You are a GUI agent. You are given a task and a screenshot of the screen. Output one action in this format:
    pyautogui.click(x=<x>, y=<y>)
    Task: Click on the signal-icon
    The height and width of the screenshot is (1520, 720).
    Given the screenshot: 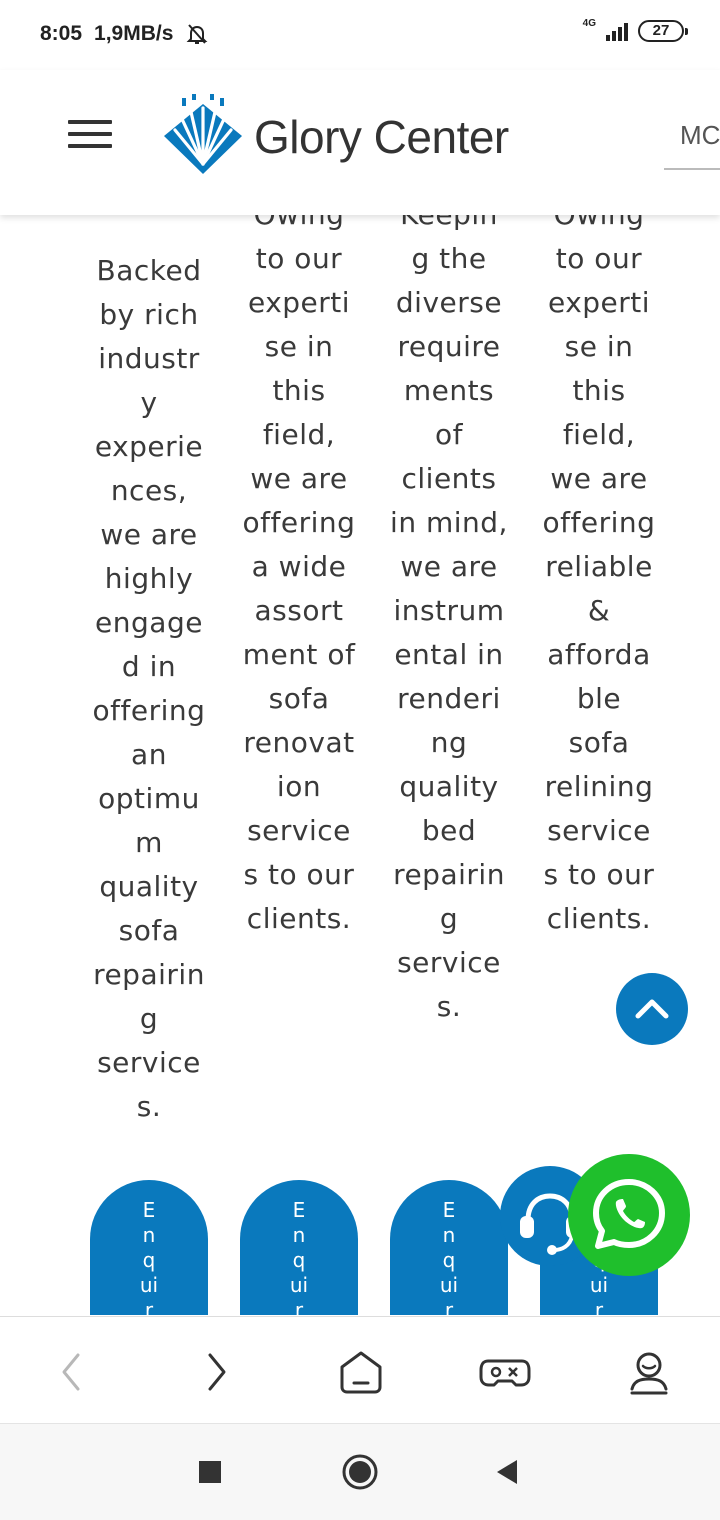 What is the action you would take?
    pyautogui.click(x=617, y=31)
    